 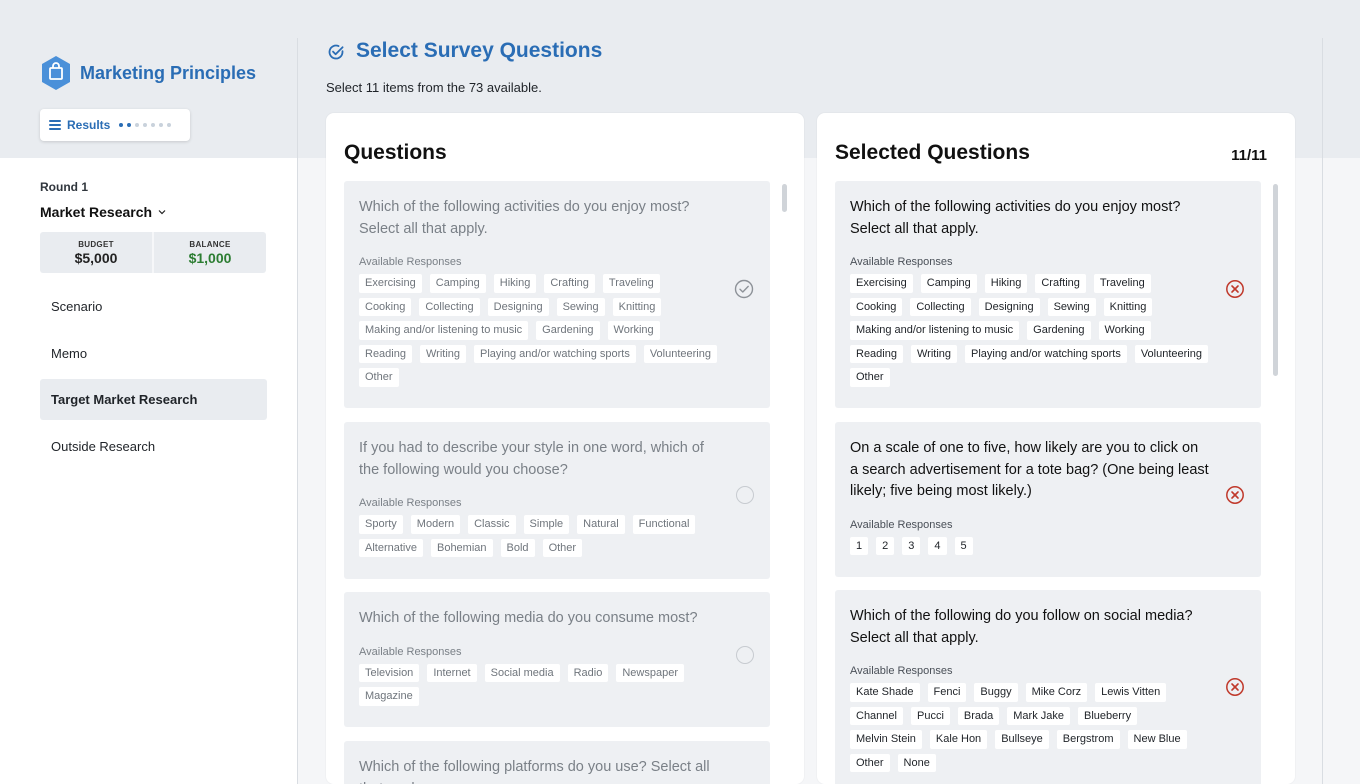 I want to click on round-label: Round 1, so click(x=64, y=187).